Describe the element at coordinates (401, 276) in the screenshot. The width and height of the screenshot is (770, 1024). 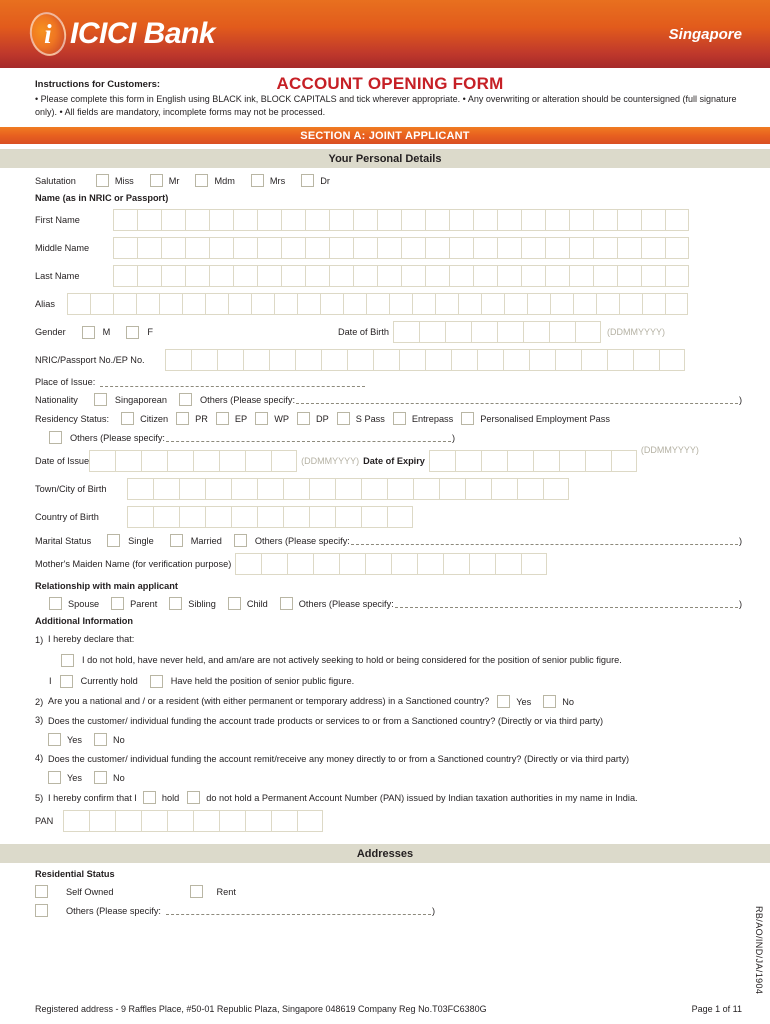
I see `last-name-input` at that location.